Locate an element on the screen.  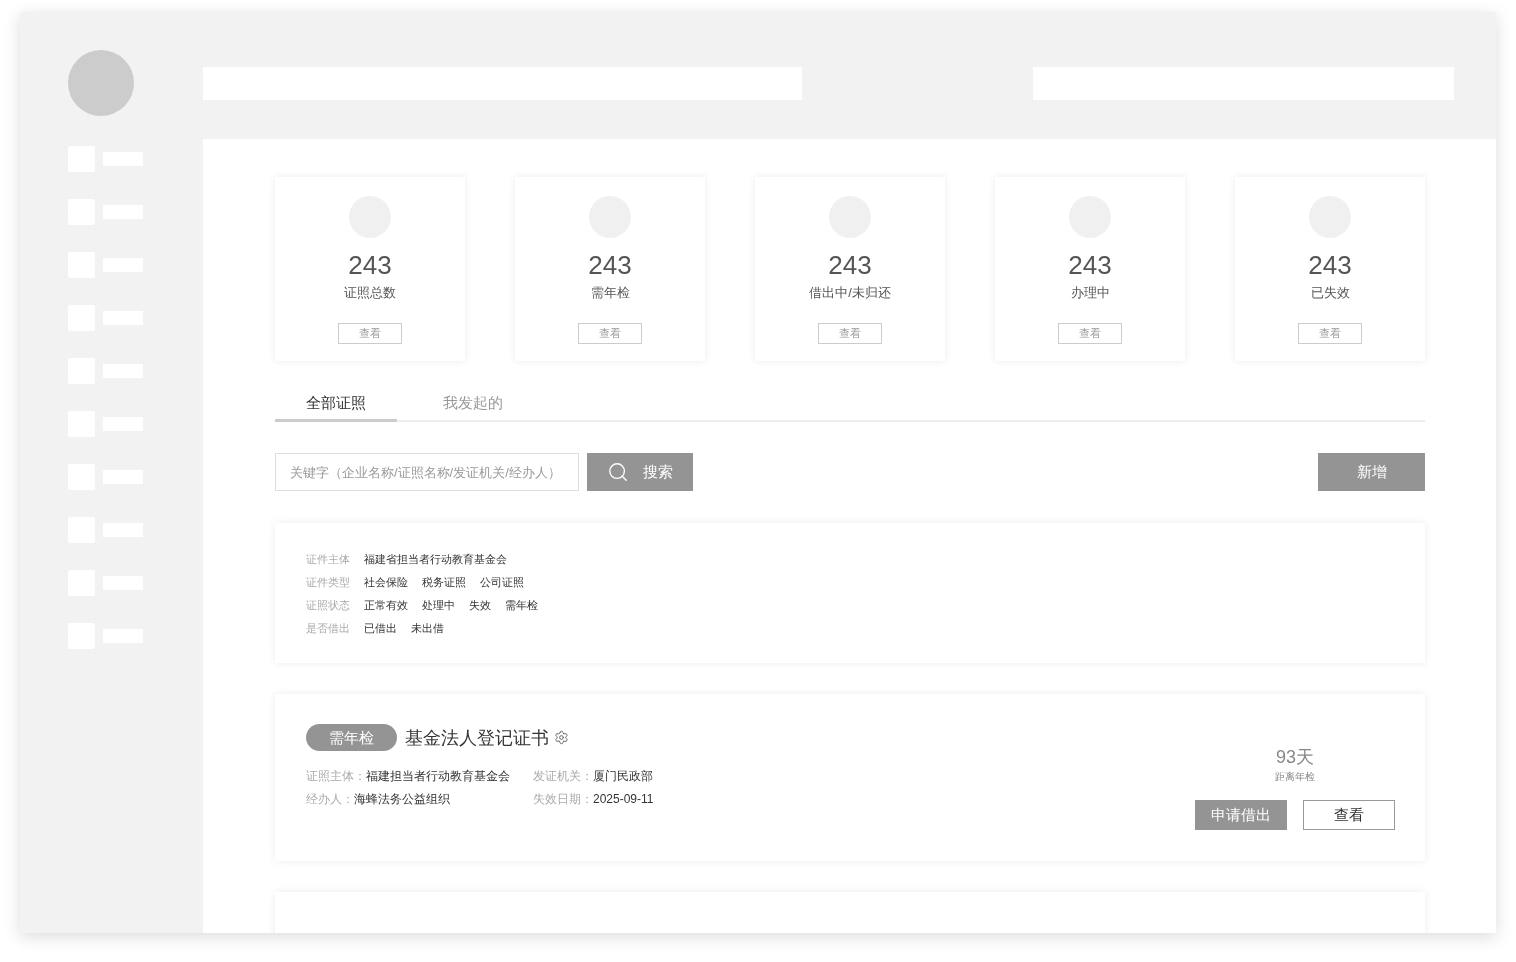
stat-label: 借出中/未归还 is located at coordinates (850, 293).